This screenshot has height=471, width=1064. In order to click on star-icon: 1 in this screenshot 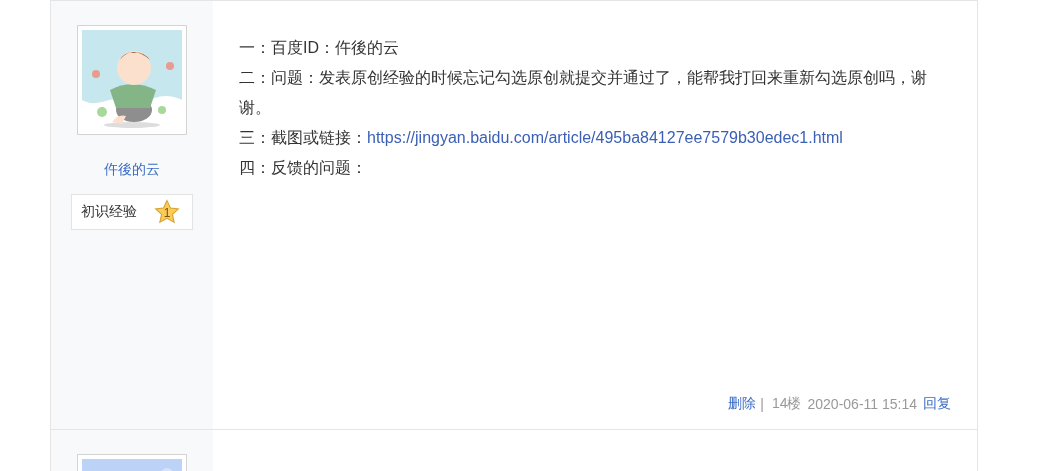, I will do `click(167, 212)`.